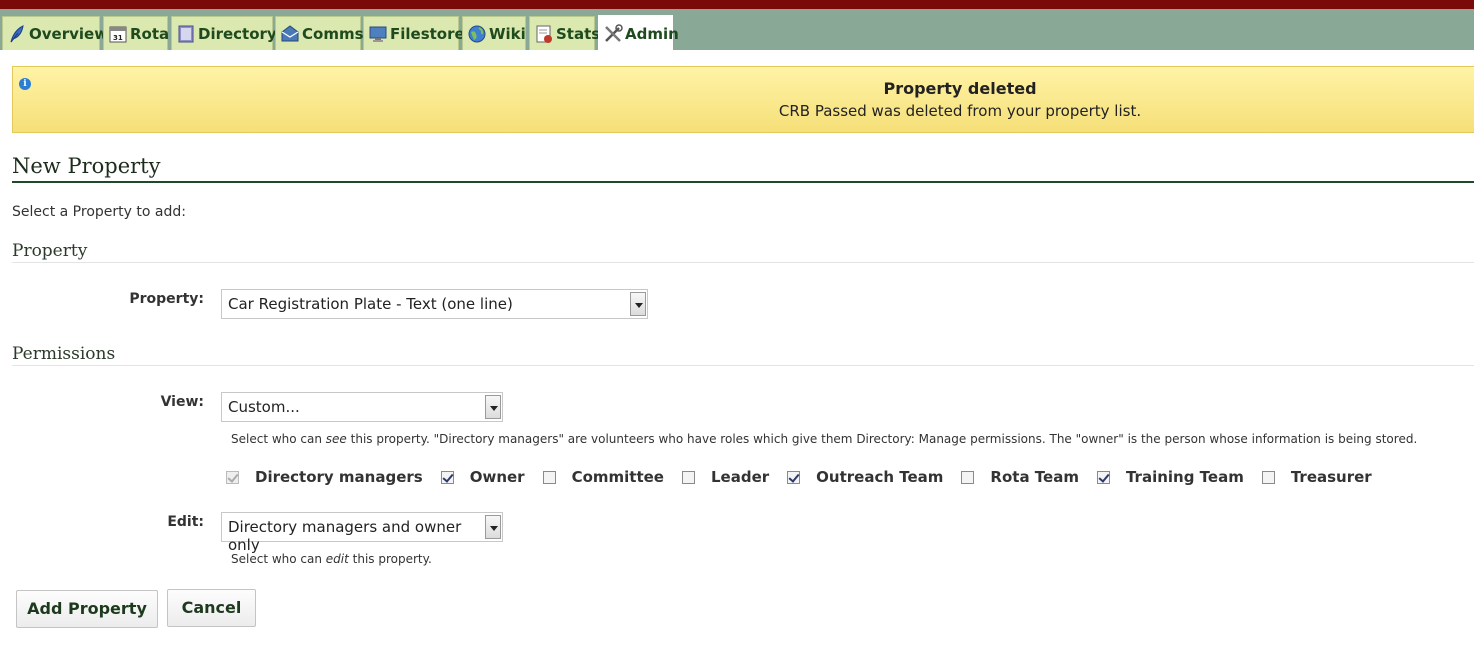 This screenshot has height=656, width=1474. I want to click on checkbox-training-team, so click(1103, 477).